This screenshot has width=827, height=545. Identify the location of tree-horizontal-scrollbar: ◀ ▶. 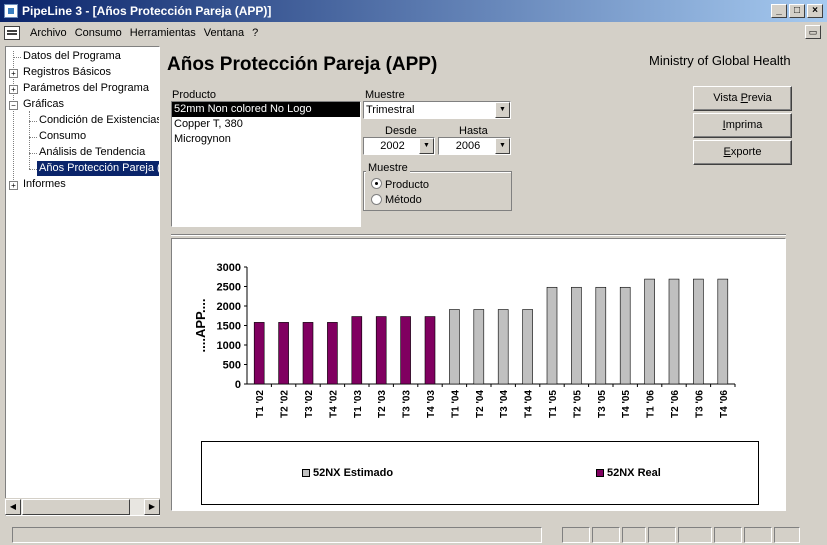
(82, 506).